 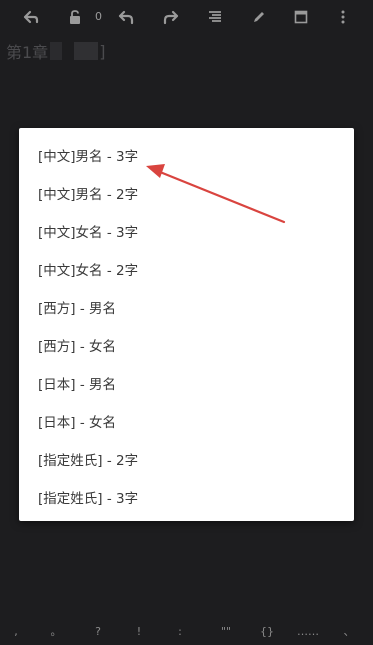 I want to click on option-japanese-female: [日本] - 女名, so click(x=188, y=421).